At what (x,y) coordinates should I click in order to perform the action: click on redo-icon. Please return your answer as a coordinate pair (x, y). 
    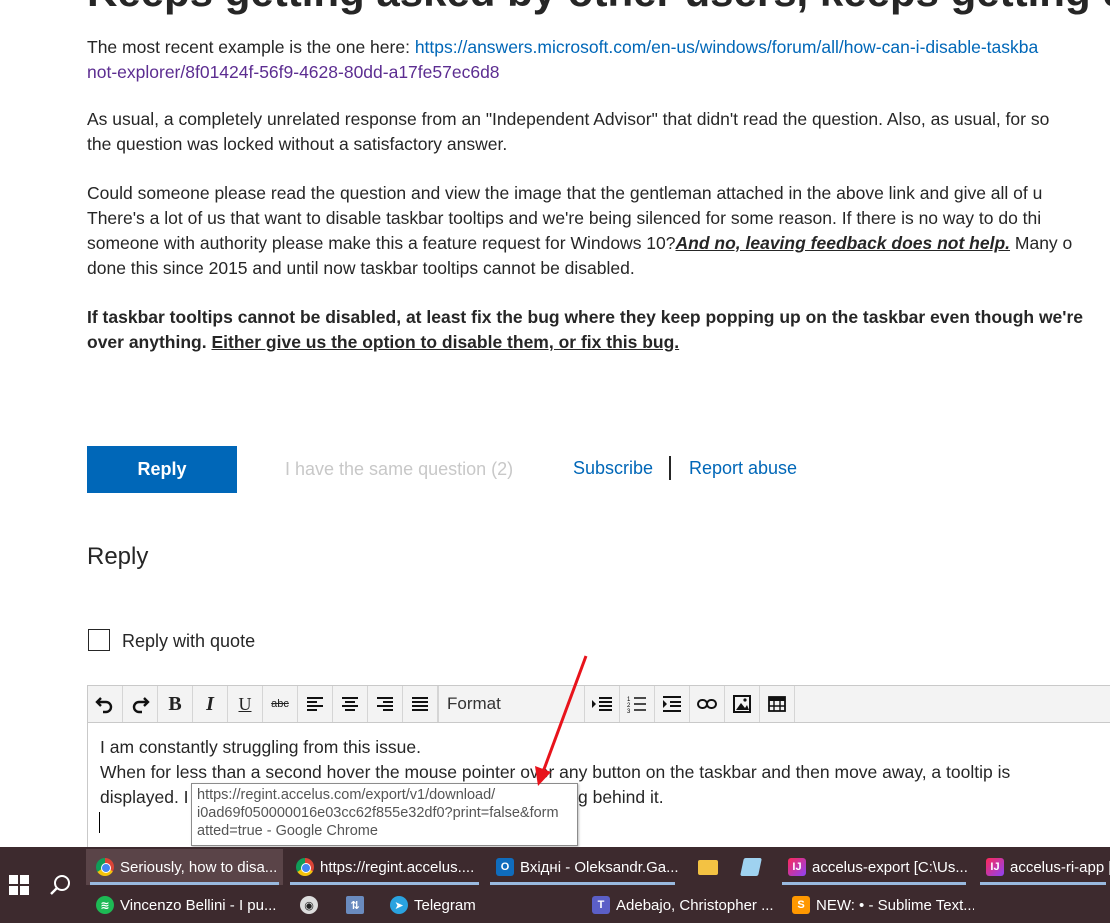
    Looking at the image, I should click on (140, 704).